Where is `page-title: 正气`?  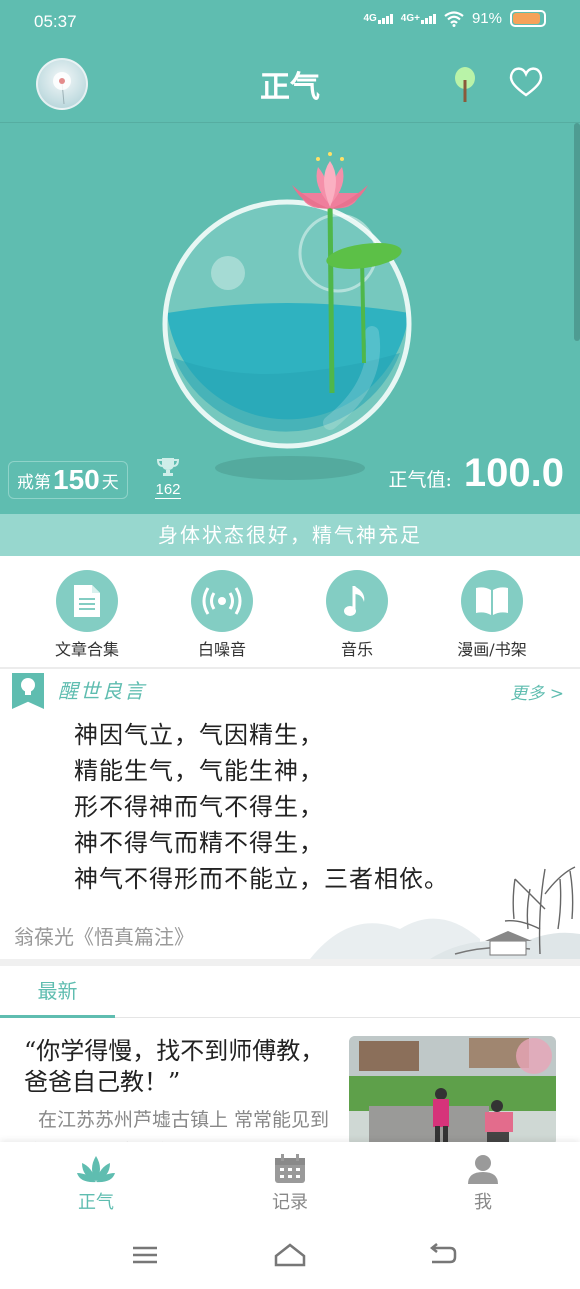
page-title: 正气 is located at coordinates (290, 87).